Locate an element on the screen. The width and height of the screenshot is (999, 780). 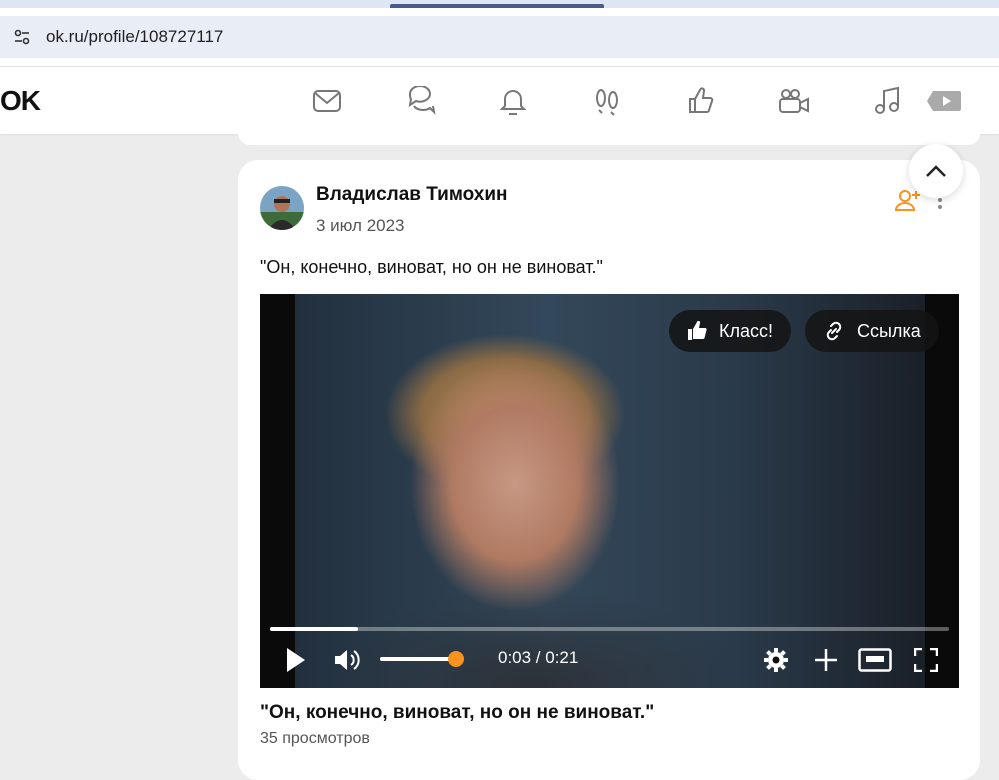
tab-strip is located at coordinates (499, 4).